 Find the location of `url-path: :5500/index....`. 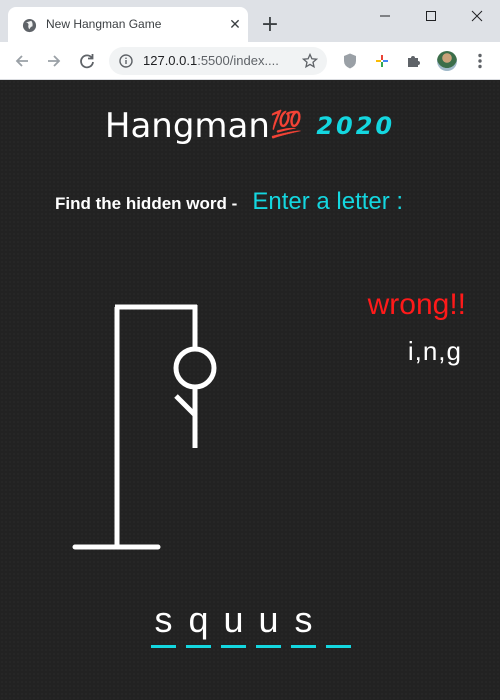

url-path: :5500/index.... is located at coordinates (238, 60).